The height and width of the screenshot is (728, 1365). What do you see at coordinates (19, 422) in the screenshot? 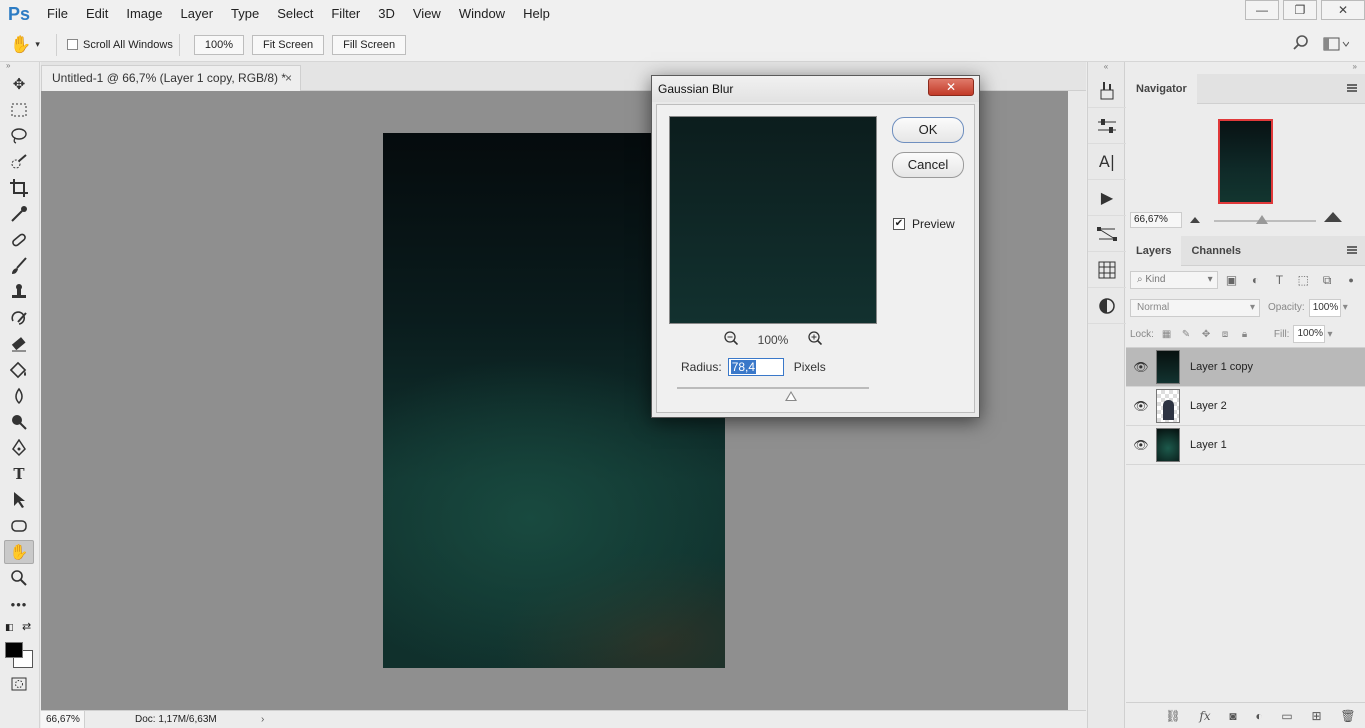
I see `dodge-tool-icon` at bounding box center [19, 422].